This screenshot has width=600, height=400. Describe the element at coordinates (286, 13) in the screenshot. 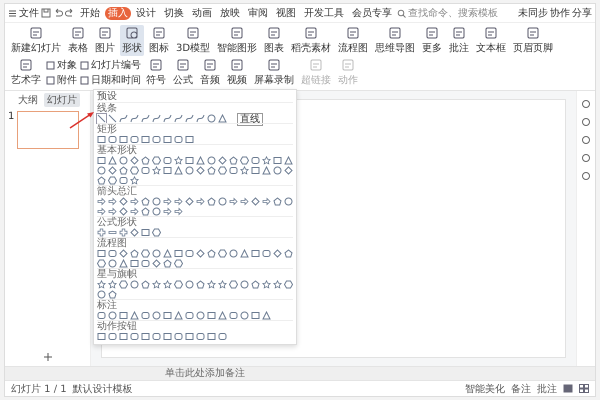

I see `menu-tab: 视图` at that location.